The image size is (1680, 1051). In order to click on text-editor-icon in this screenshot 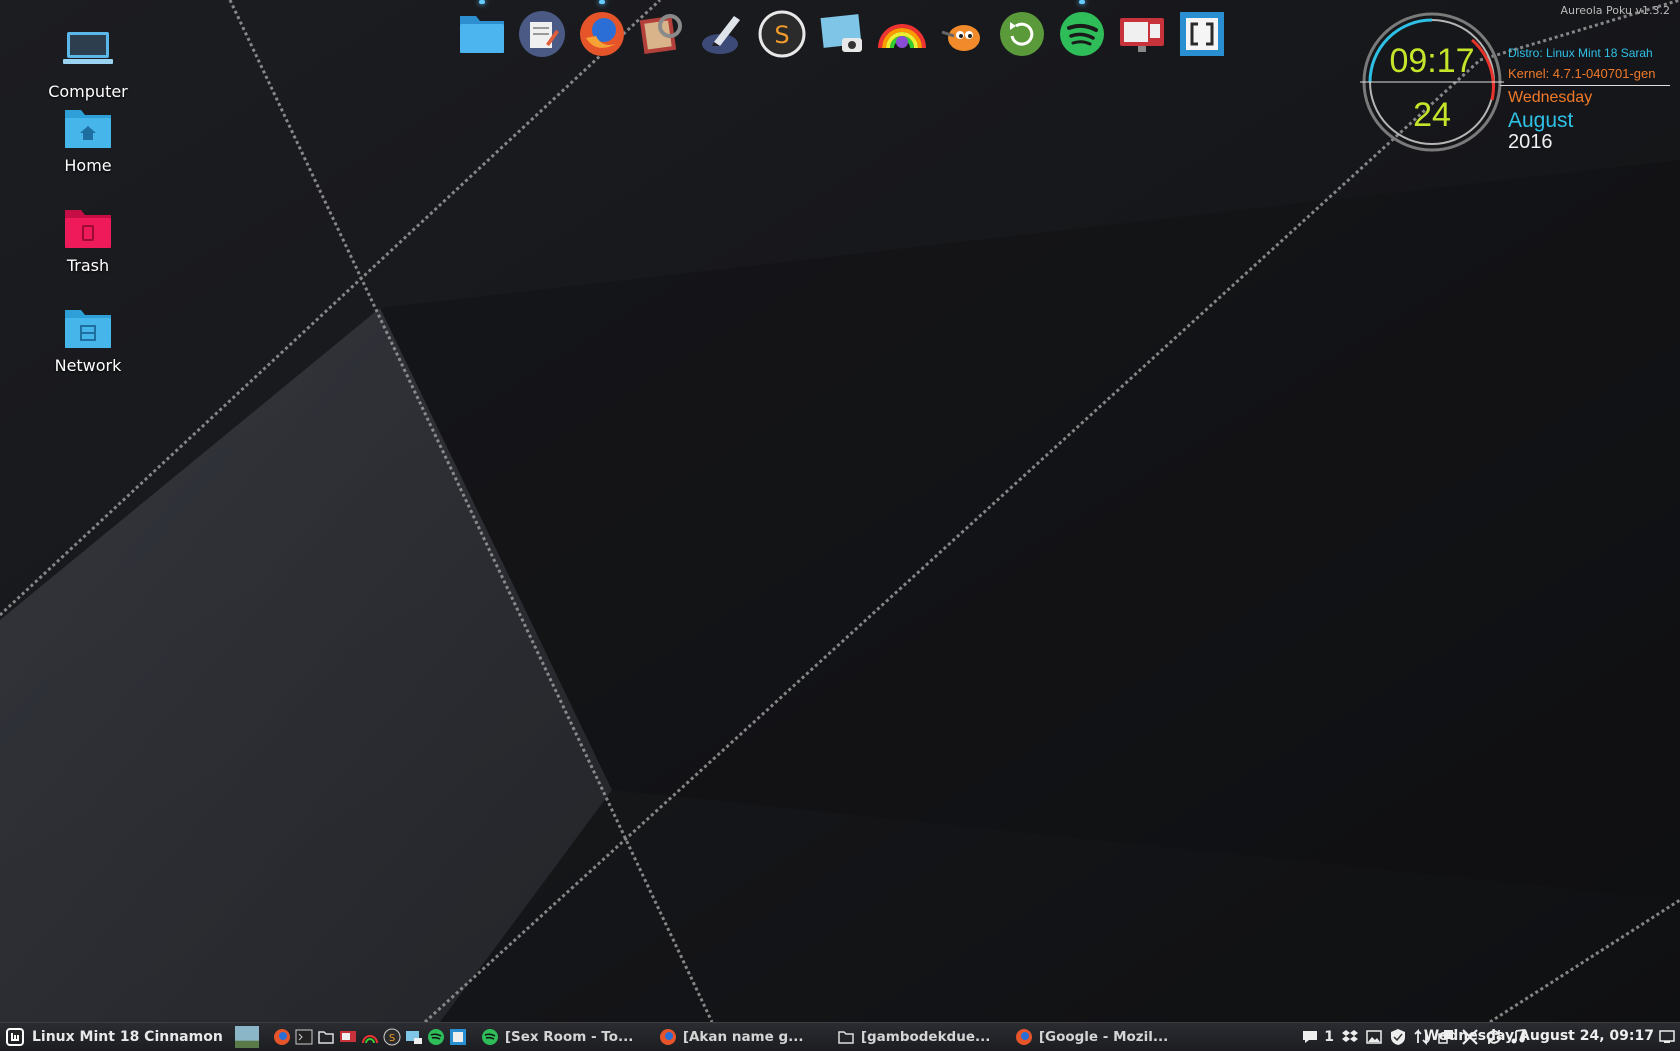, I will do `click(542, 34)`.